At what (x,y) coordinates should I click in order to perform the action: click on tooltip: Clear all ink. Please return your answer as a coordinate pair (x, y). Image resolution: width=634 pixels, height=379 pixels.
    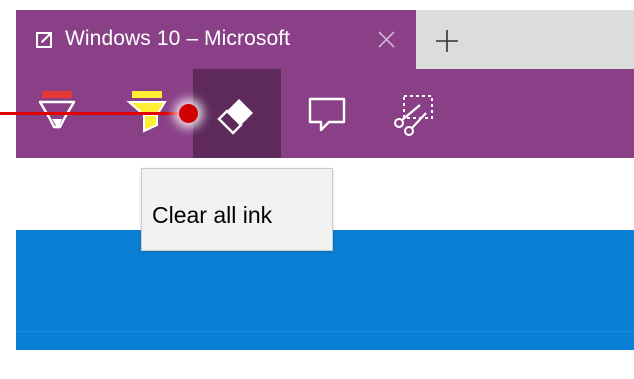
    Looking at the image, I should click on (237, 209).